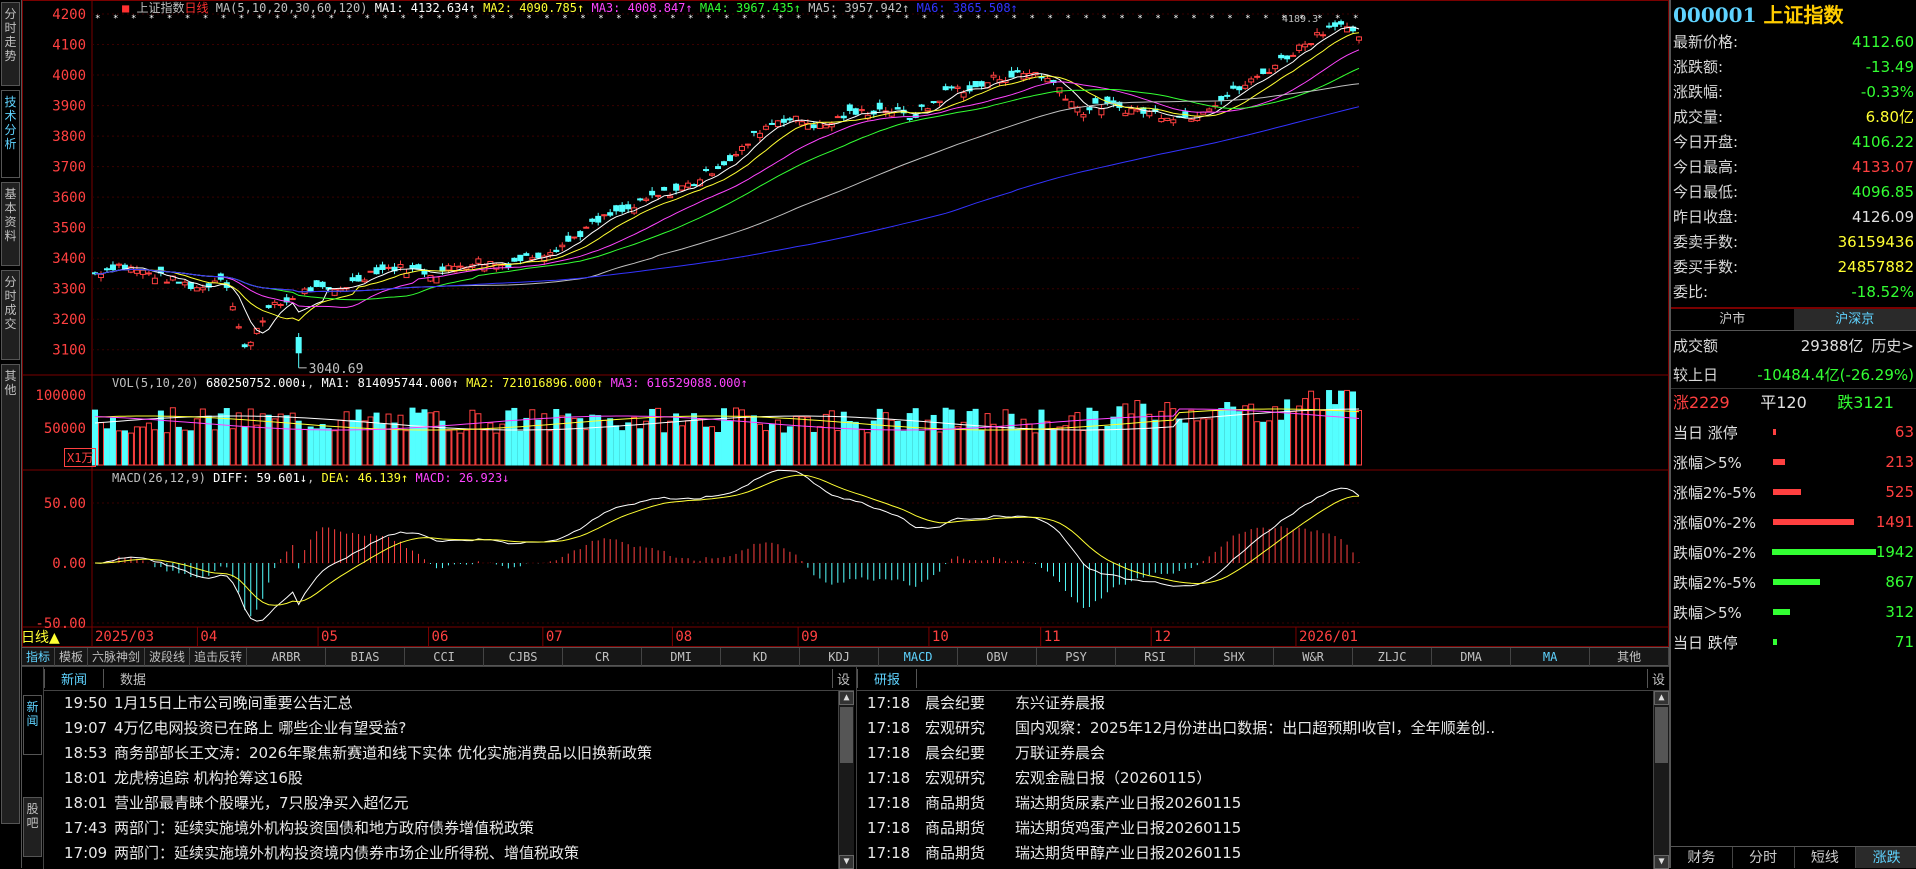 This screenshot has height=869, width=1916. What do you see at coordinates (133, 678) in the screenshot?
I see `tab-data: 数据` at bounding box center [133, 678].